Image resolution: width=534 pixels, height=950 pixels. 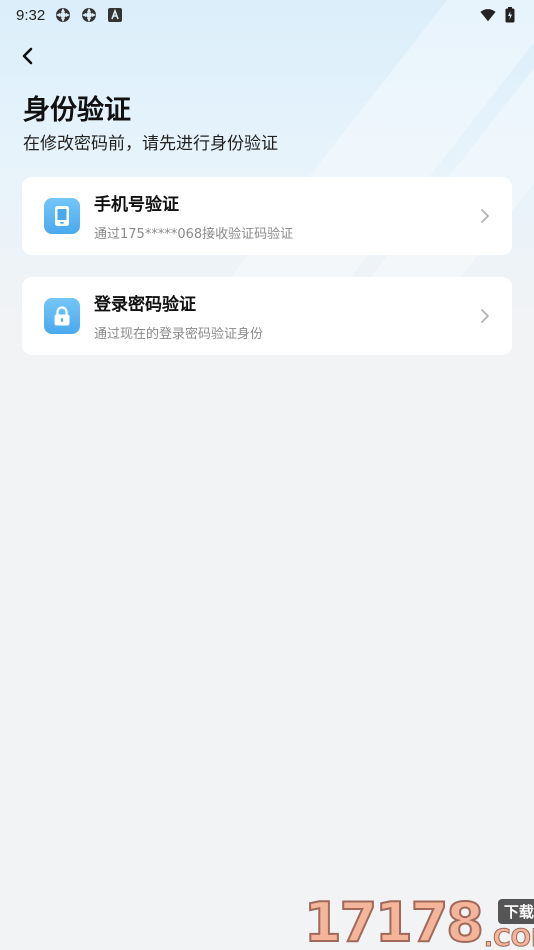 What do you see at coordinates (150, 144) in the screenshot?
I see `page-subtitle: 在修改密码前，请先进行身份验证` at bounding box center [150, 144].